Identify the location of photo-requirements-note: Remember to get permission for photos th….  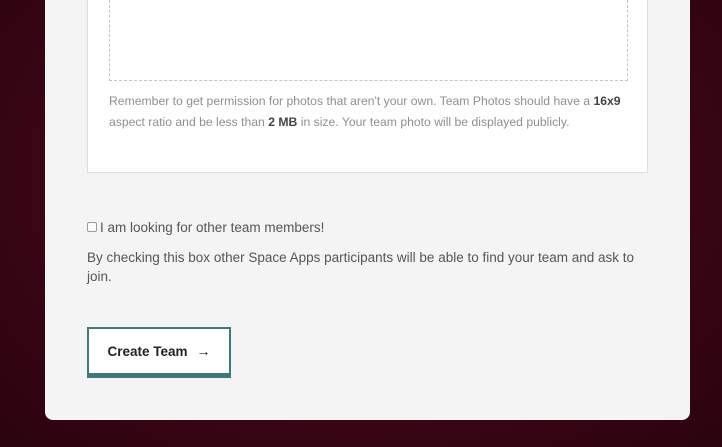
(365, 111).